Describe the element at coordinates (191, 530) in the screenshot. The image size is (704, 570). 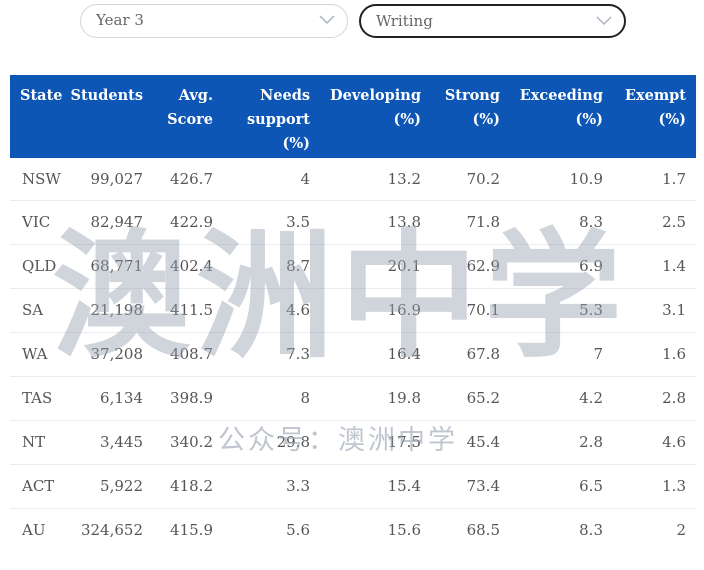
I see `table-cell: 415.9` at that location.